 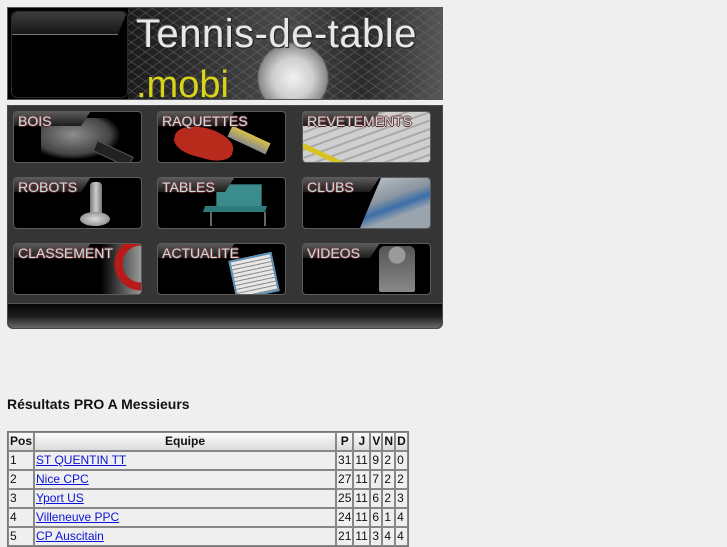 What do you see at coordinates (345, 441) in the screenshot?
I see `column-header-p: P` at bounding box center [345, 441].